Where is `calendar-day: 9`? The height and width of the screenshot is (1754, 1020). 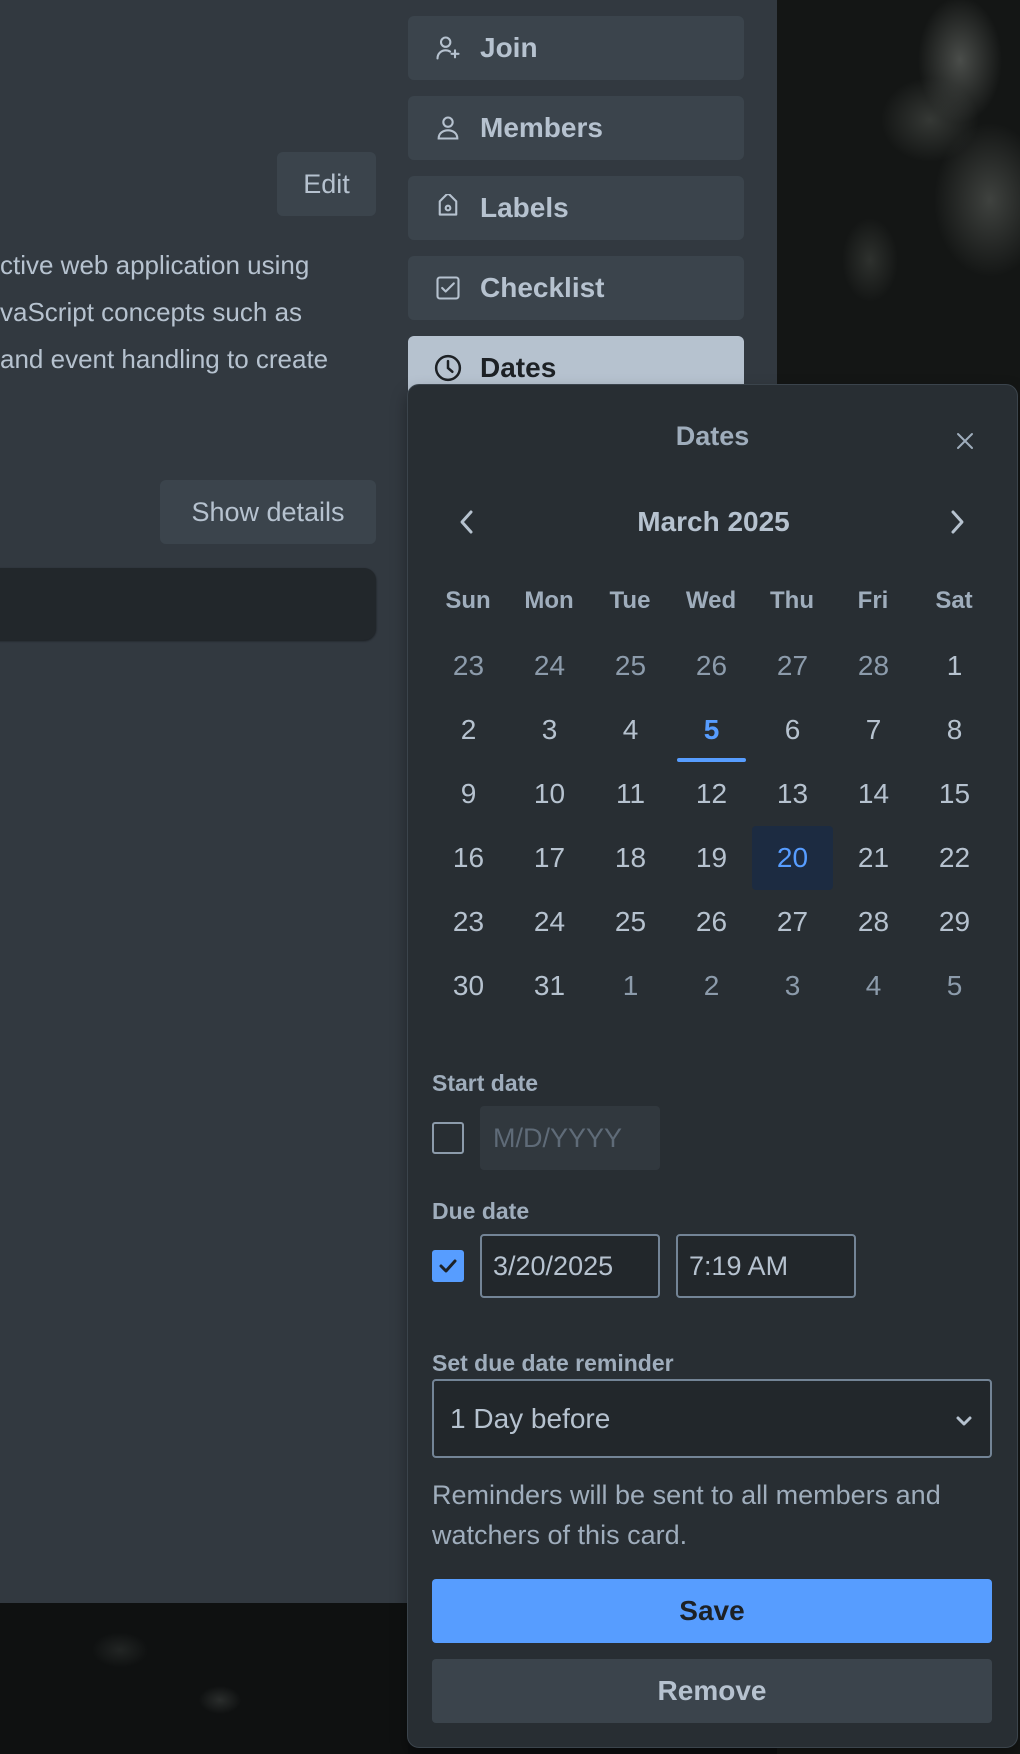 calendar-day: 9 is located at coordinates (468, 794).